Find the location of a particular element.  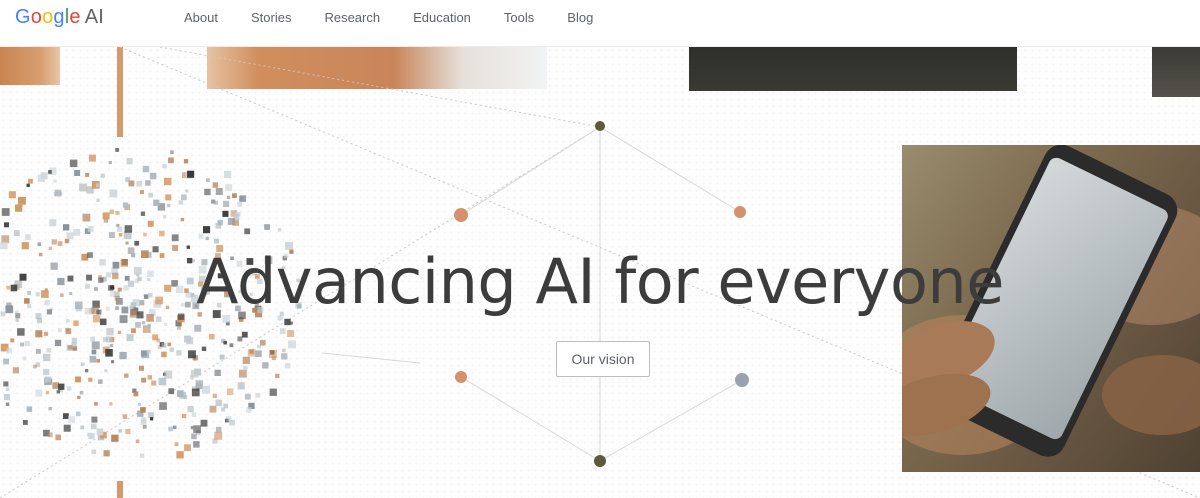

google-ai-logo: Google AI is located at coordinates (59, 17).